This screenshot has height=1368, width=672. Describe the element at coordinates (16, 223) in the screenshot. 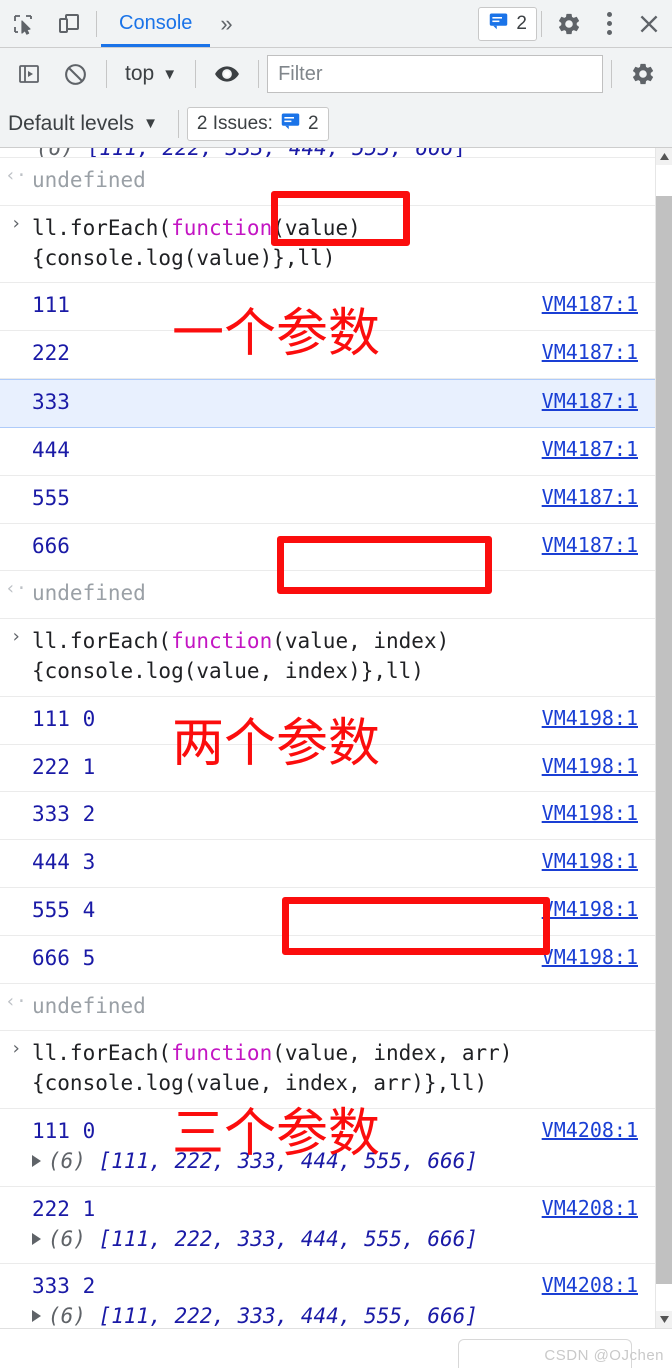

I see `input-caret-icon: ›` at that location.